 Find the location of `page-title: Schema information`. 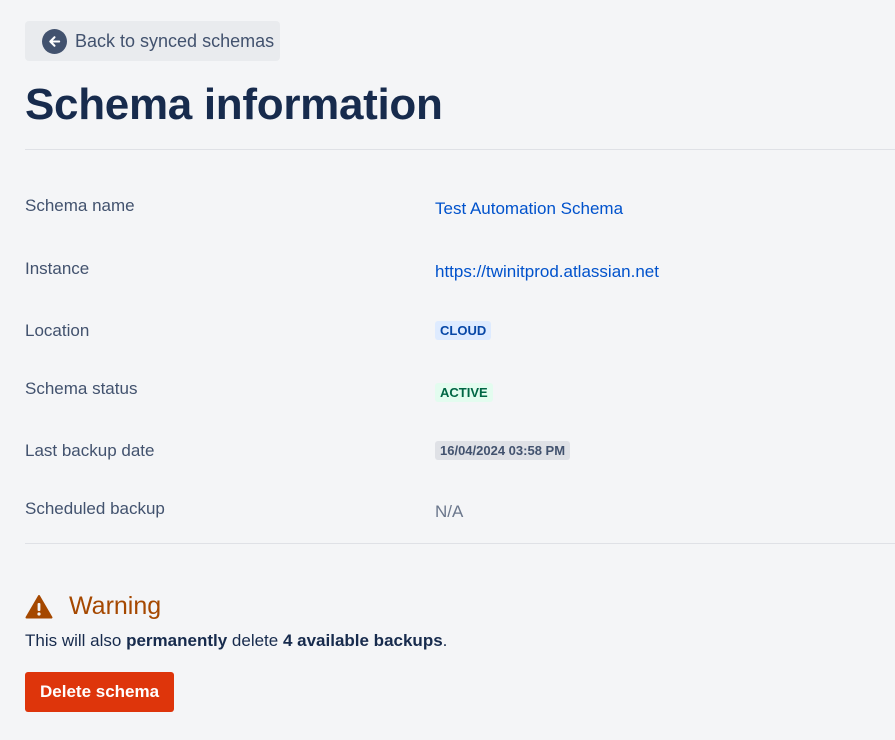

page-title: Schema information is located at coordinates (234, 104).